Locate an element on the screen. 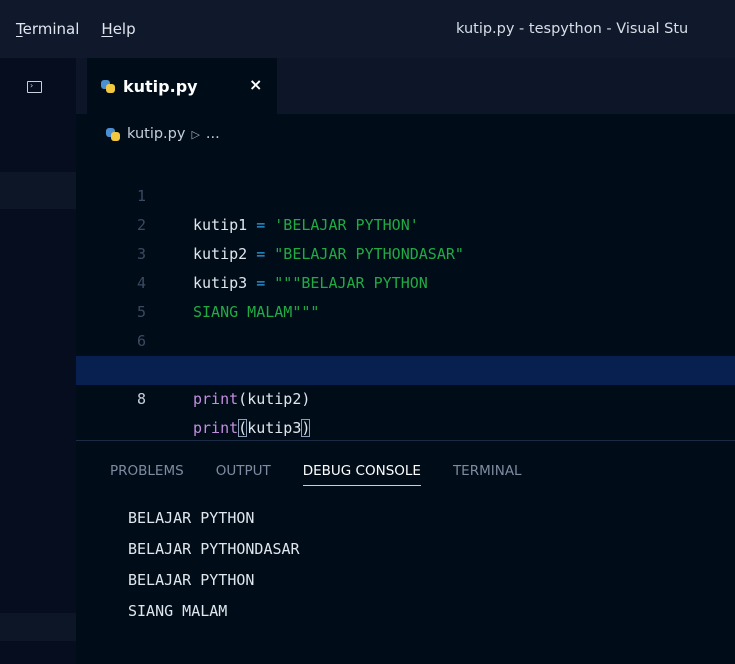 This screenshot has height=664, width=735. code-token: ) is located at coordinates (306, 399).